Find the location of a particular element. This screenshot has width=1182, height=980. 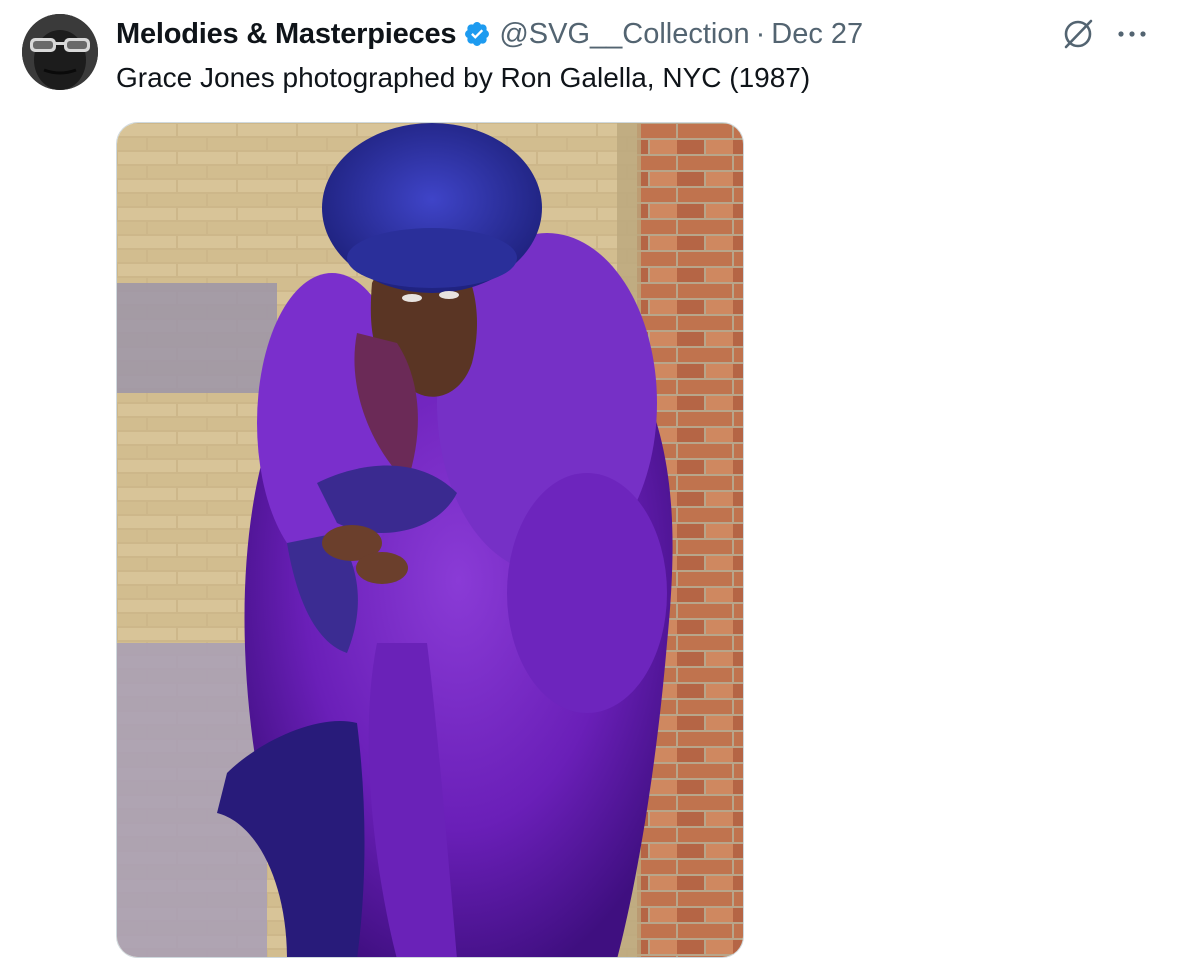

avatar-photo-icon is located at coordinates (60, 52).